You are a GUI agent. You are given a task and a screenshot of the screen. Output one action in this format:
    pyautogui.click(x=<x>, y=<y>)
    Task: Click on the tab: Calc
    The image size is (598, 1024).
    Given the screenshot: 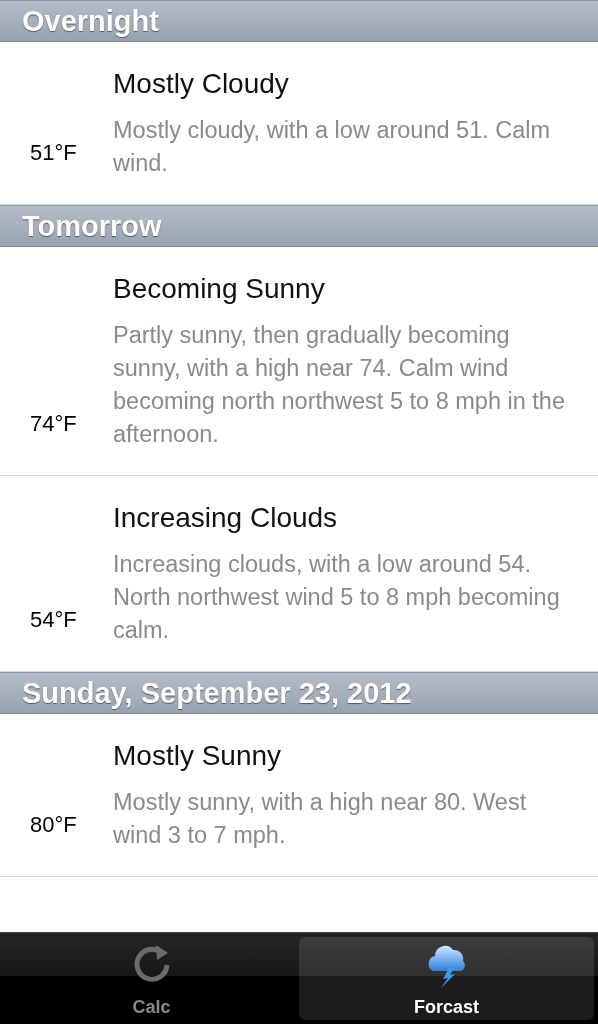 What is the action you would take?
    pyautogui.click(x=151, y=978)
    